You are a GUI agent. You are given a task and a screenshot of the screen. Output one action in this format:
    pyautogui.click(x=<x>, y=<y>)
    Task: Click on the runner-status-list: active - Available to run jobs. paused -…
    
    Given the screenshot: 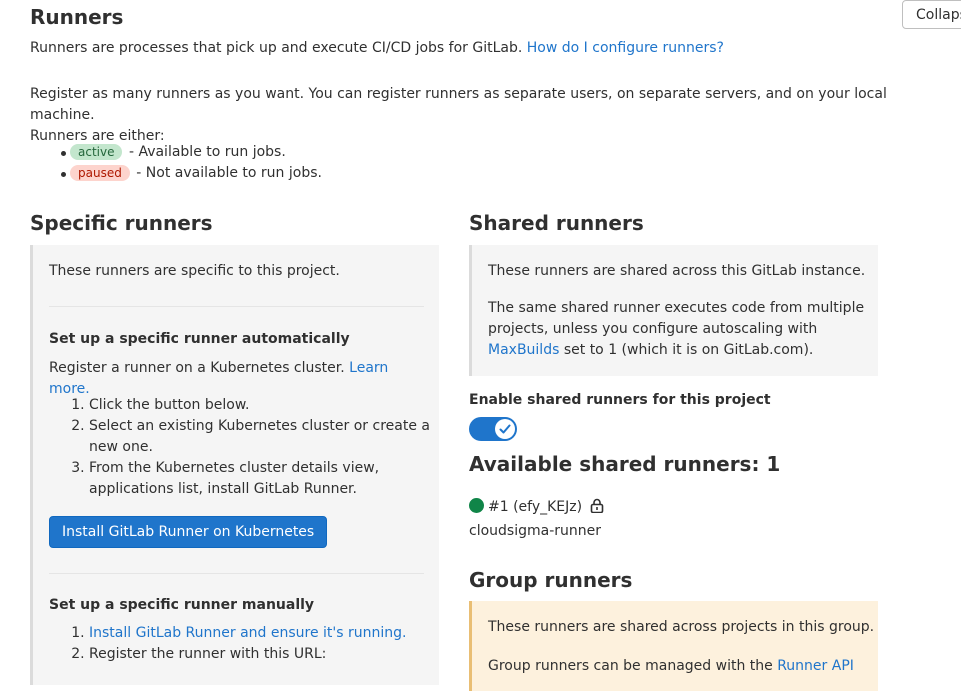 What is the action you would take?
    pyautogui.click(x=280, y=163)
    